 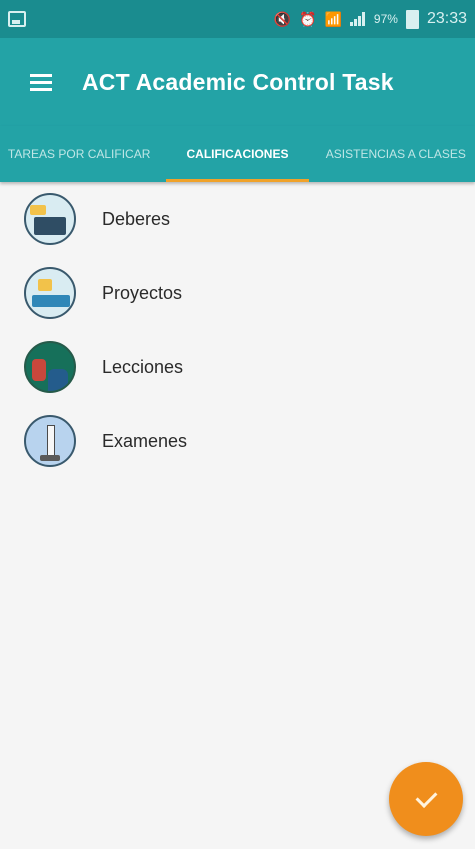 What do you see at coordinates (308, 18) in the screenshot?
I see `alarm-icon: ⏰` at bounding box center [308, 18].